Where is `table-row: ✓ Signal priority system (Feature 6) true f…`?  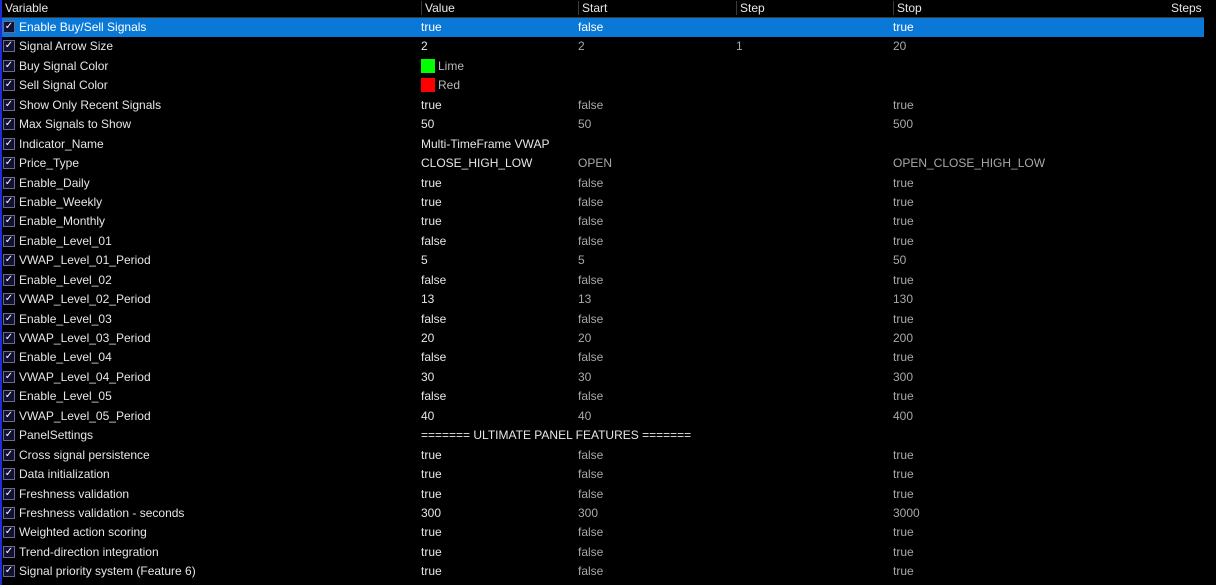 table-row: ✓ Signal priority system (Feature 6) true f… is located at coordinates (603, 571).